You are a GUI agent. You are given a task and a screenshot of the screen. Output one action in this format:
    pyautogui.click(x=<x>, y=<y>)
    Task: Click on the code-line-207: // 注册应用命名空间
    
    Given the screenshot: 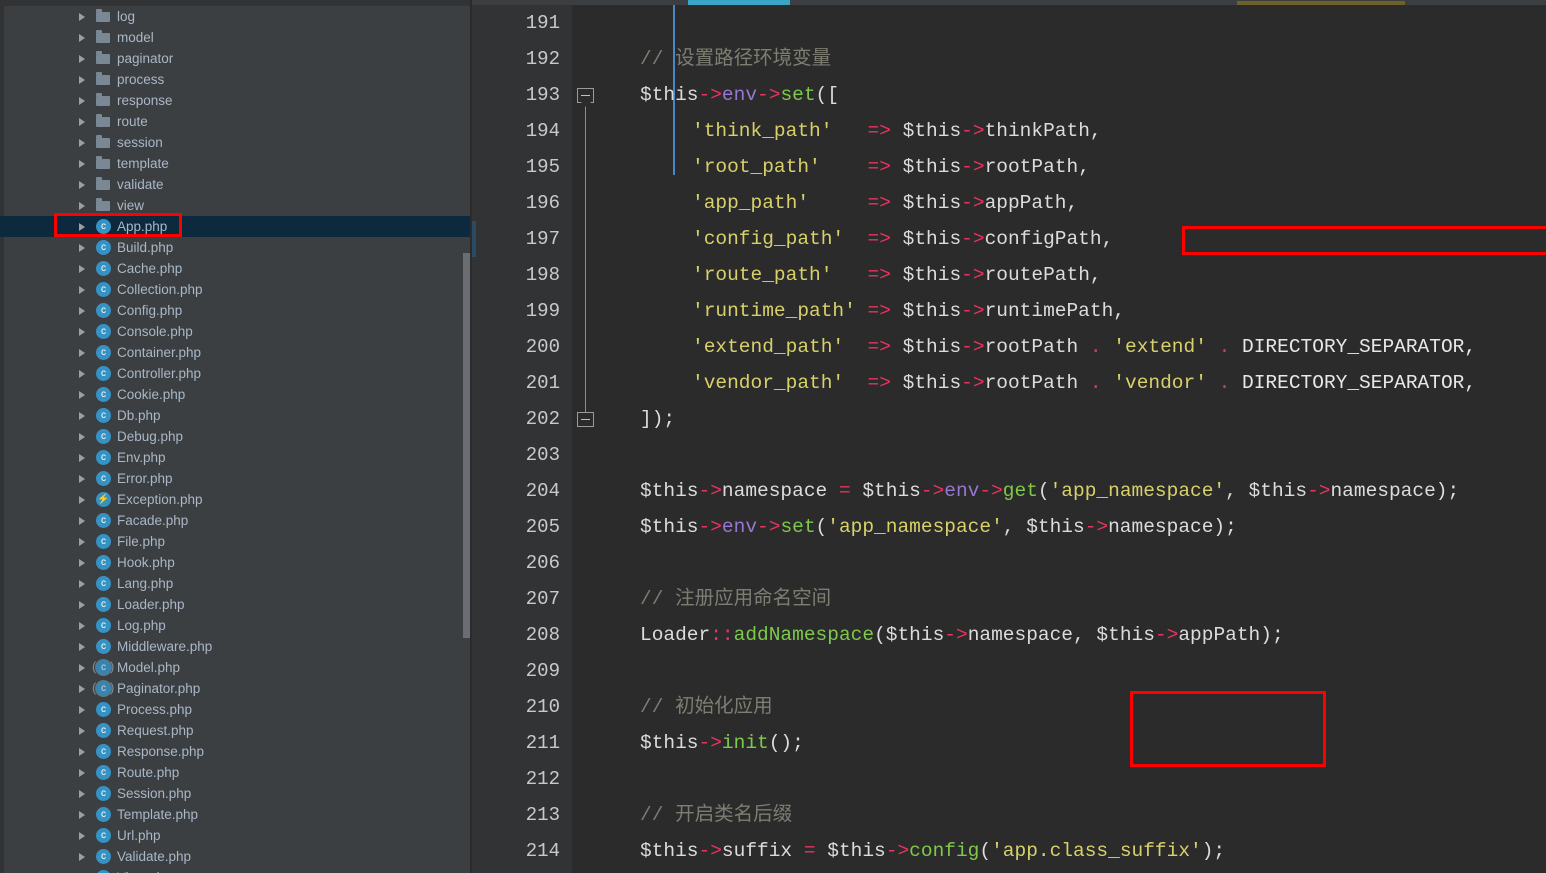 What is the action you would take?
    pyautogui.click(x=735, y=599)
    